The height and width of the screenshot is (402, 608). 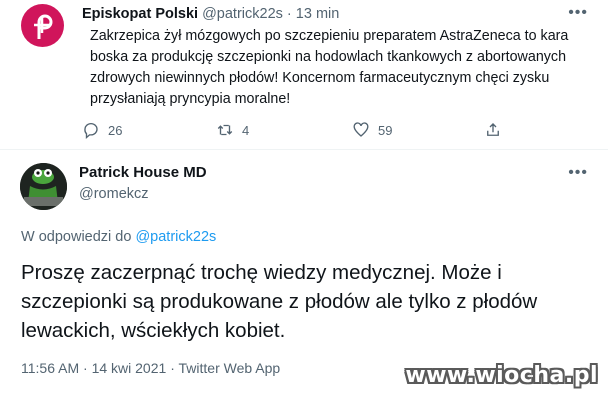 What do you see at coordinates (175, 237) in the screenshot?
I see `reply-to-link: @patrick22s` at bounding box center [175, 237].